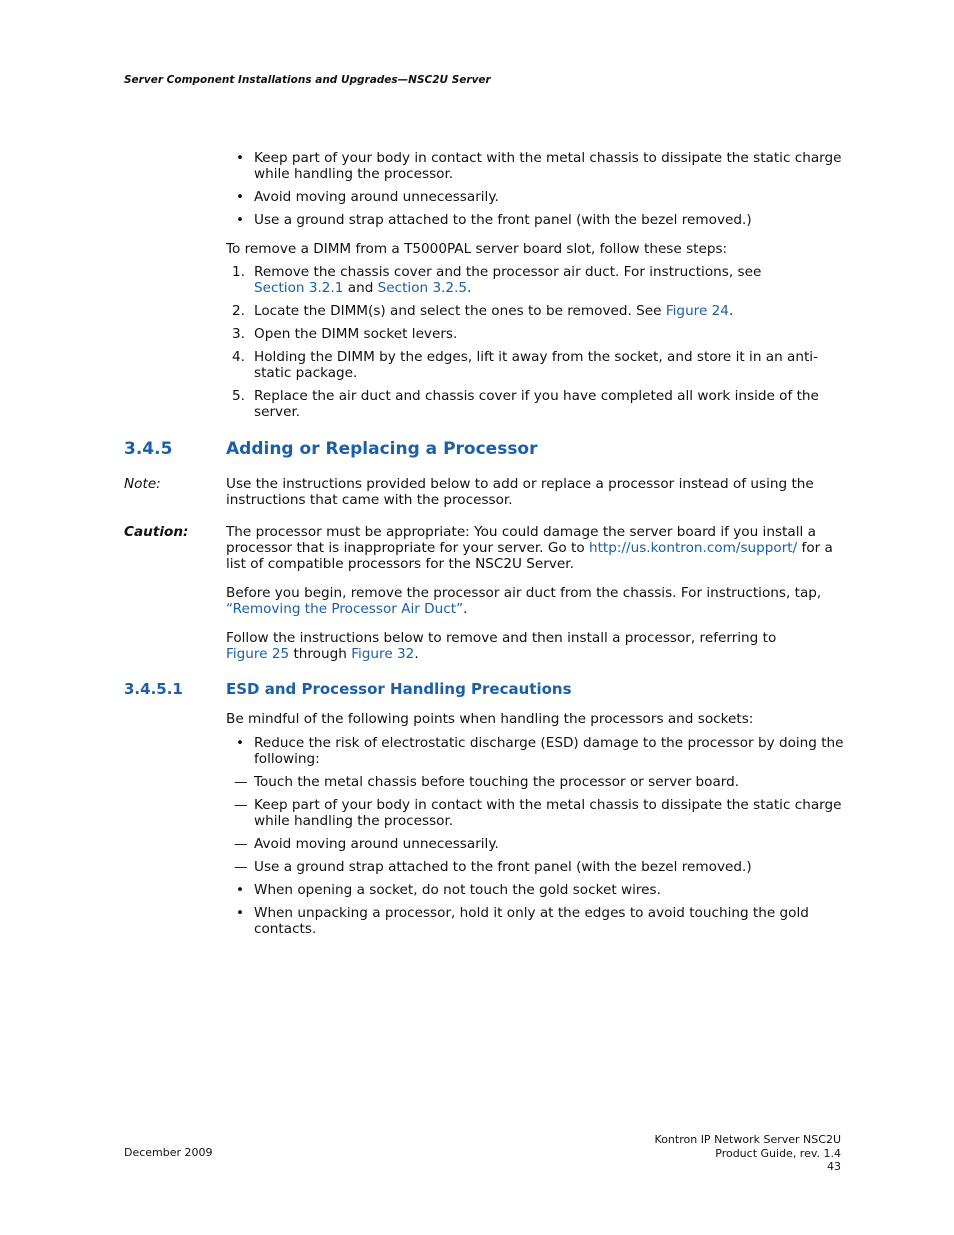  I want to click on figure-25-link: Figure 25, so click(257, 654).